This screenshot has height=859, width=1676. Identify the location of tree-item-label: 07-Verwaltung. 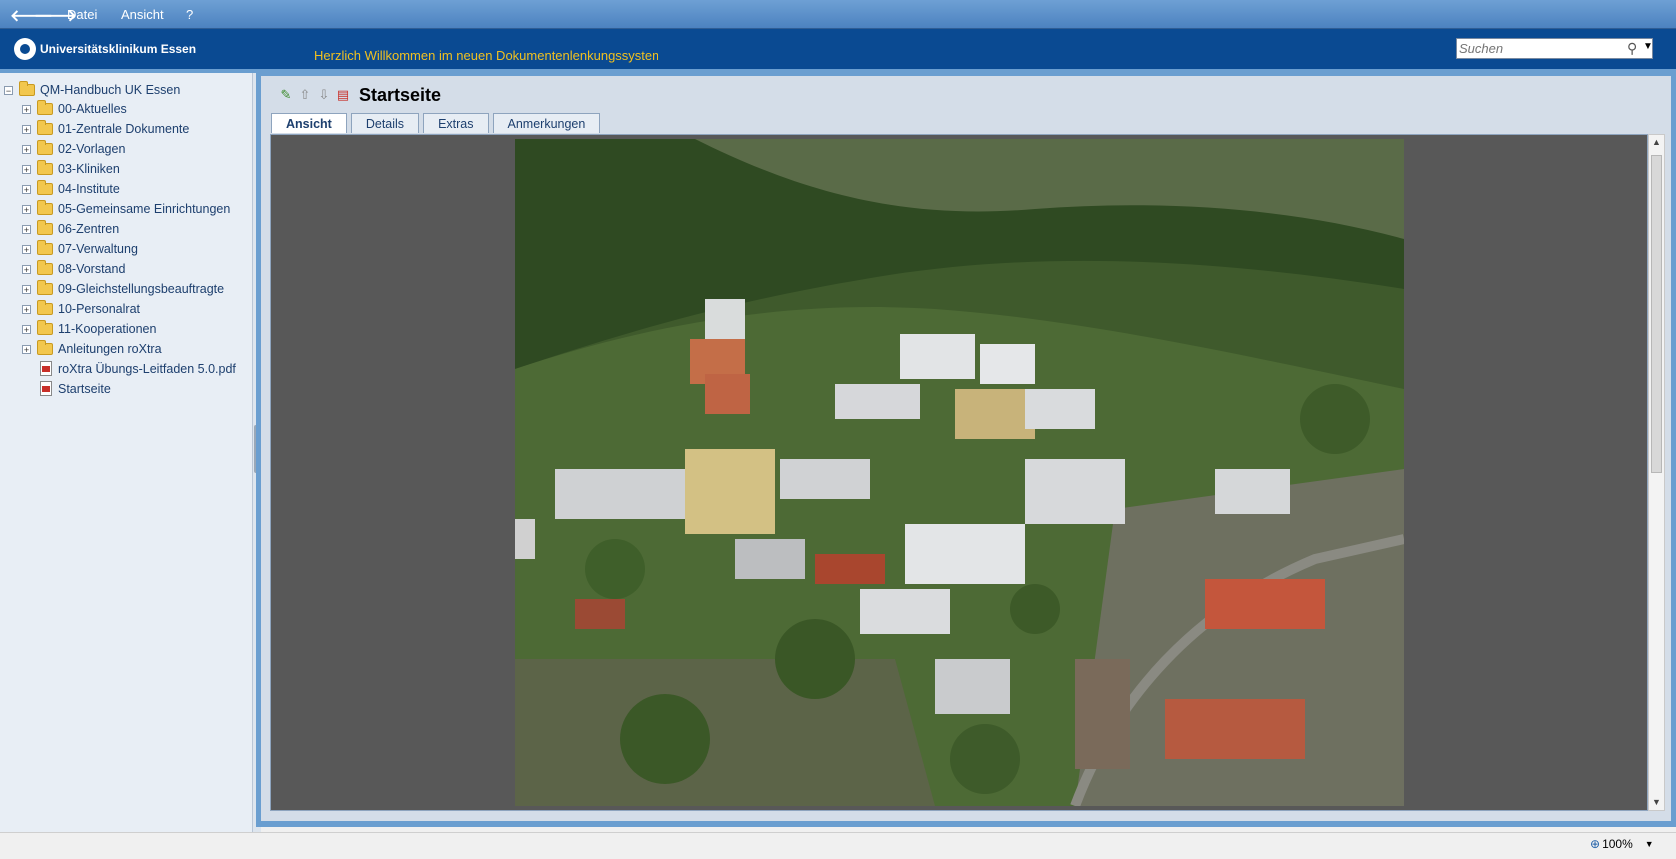
(98, 249).